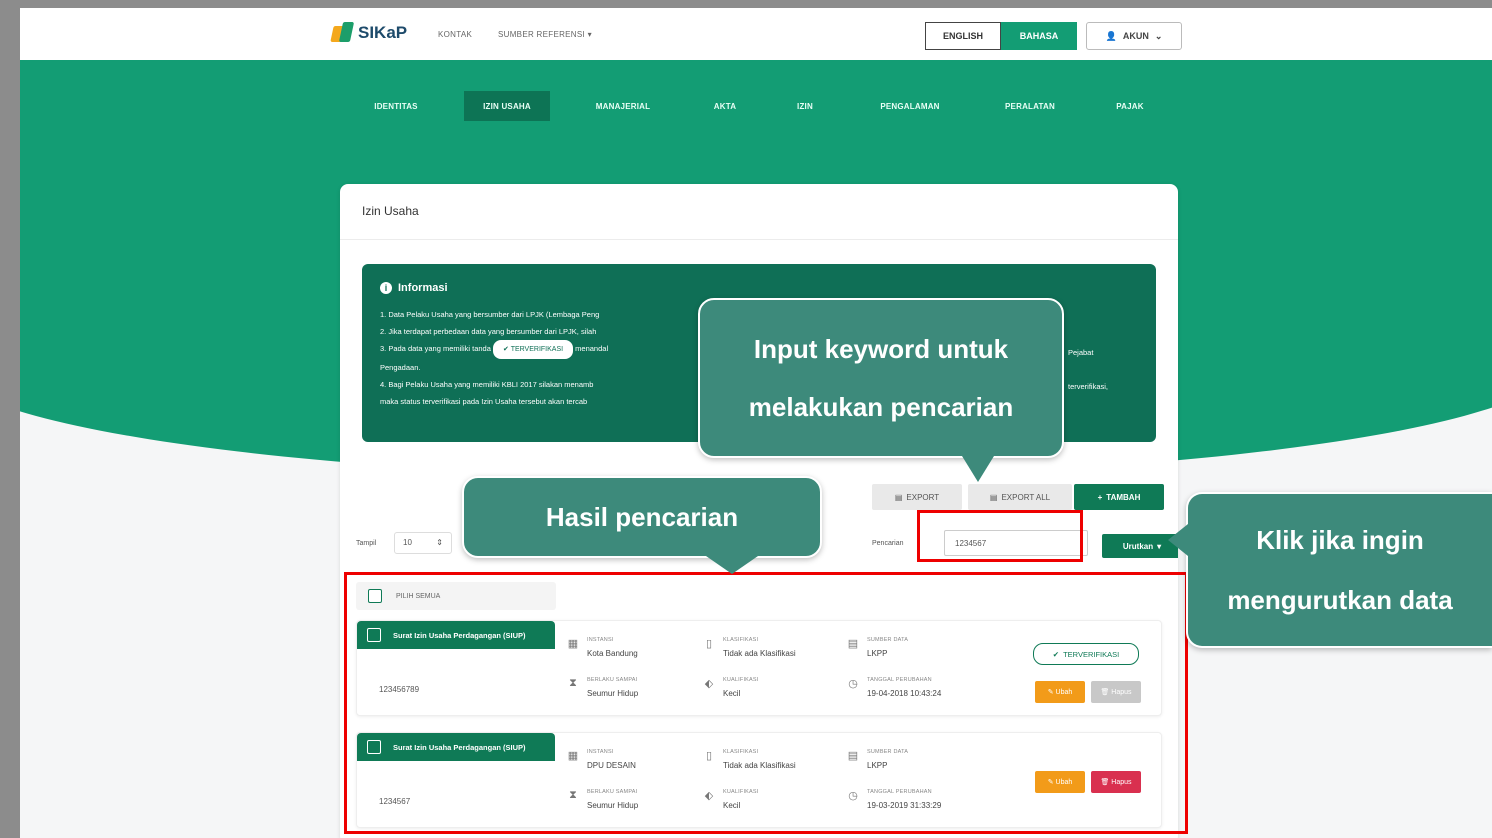 This screenshot has height=838, width=1492. I want to click on search-callout-pointer, so click(978, 469).